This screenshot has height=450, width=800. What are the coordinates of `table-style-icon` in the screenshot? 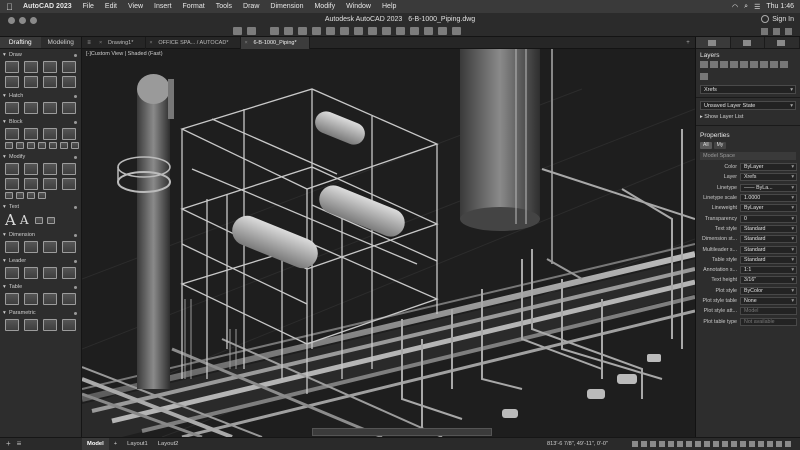 It's located at (69, 299).